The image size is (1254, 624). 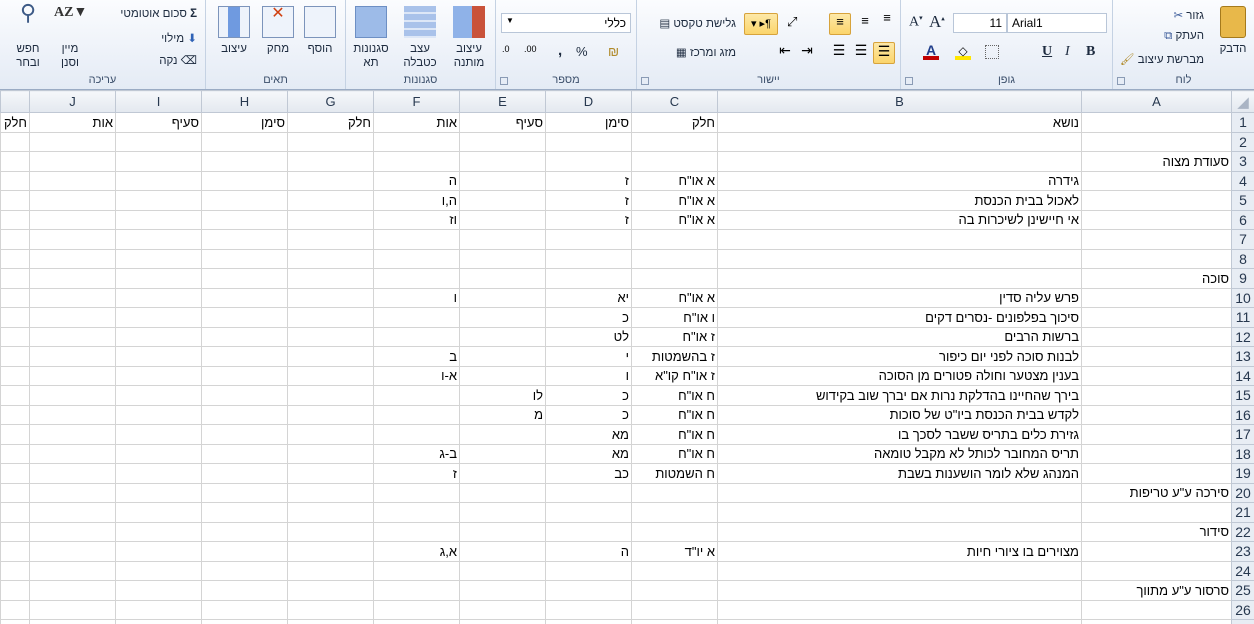 What do you see at coordinates (588, 336) in the screenshot?
I see `cell-D12: לט` at bounding box center [588, 336].